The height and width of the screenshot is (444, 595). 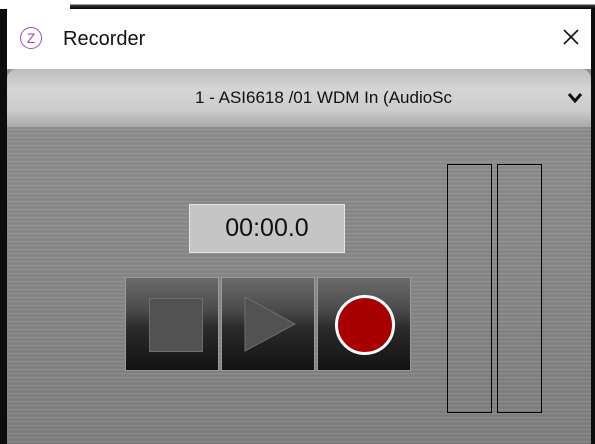 I want to click on record-icon, so click(x=365, y=325).